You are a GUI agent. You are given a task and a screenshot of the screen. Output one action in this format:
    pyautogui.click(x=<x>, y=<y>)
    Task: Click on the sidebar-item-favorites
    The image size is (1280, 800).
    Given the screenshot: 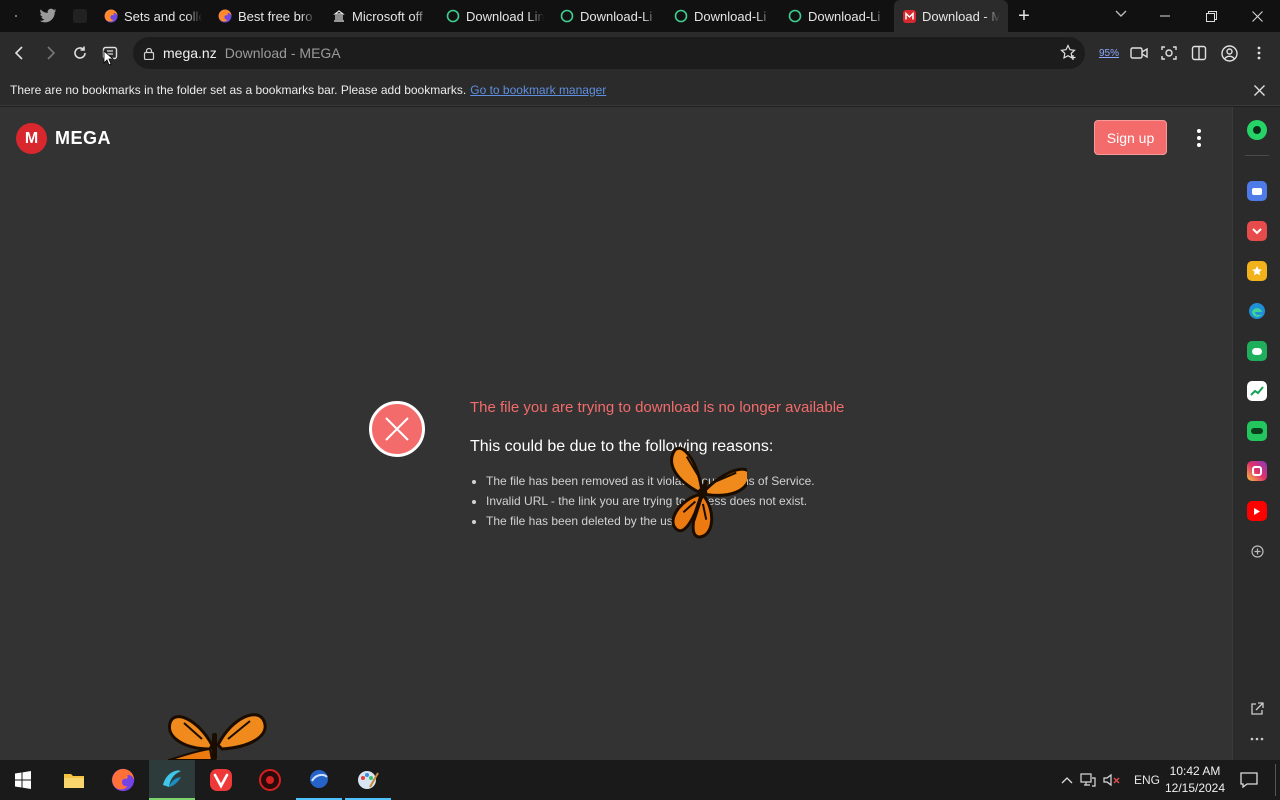 What is the action you would take?
    pyautogui.click(x=1257, y=271)
    